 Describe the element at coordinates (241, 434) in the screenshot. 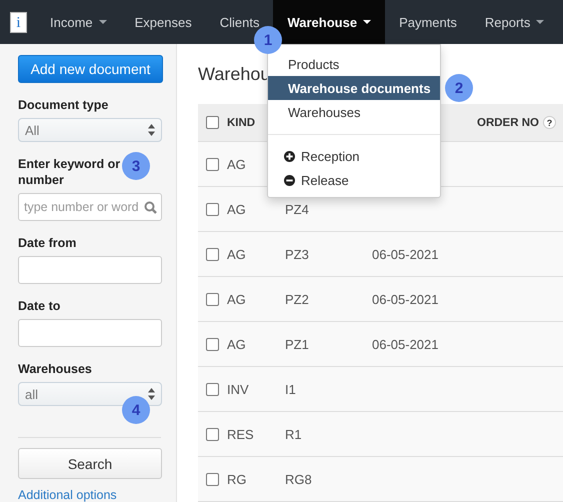

I see `table-cell-text: RES` at that location.